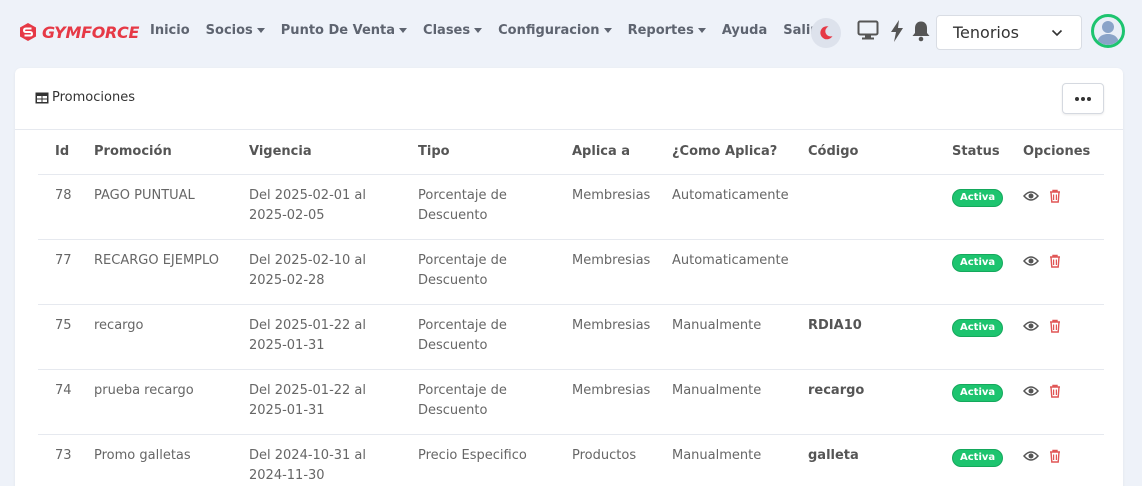 This screenshot has height=486, width=1142. Describe the element at coordinates (66, 272) in the screenshot. I see `cell-id: 77` at that location.